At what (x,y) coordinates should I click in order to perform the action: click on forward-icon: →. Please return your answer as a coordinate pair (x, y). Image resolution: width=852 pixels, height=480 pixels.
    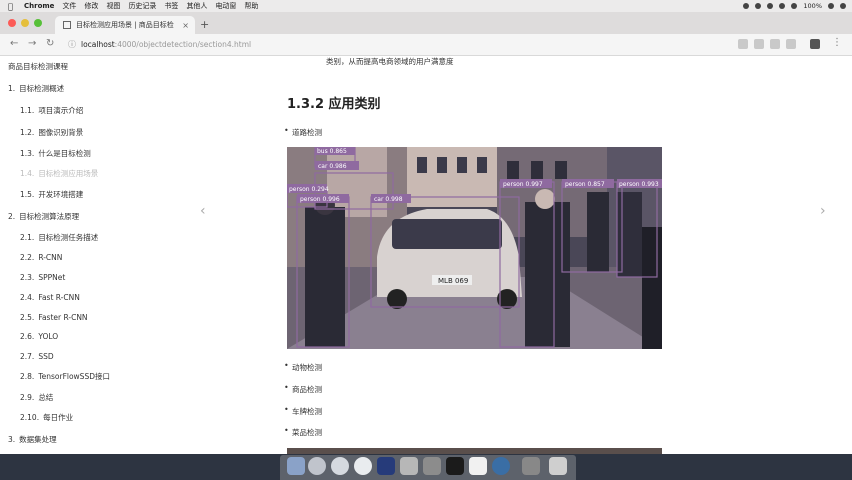
    Looking at the image, I should click on (32, 43).